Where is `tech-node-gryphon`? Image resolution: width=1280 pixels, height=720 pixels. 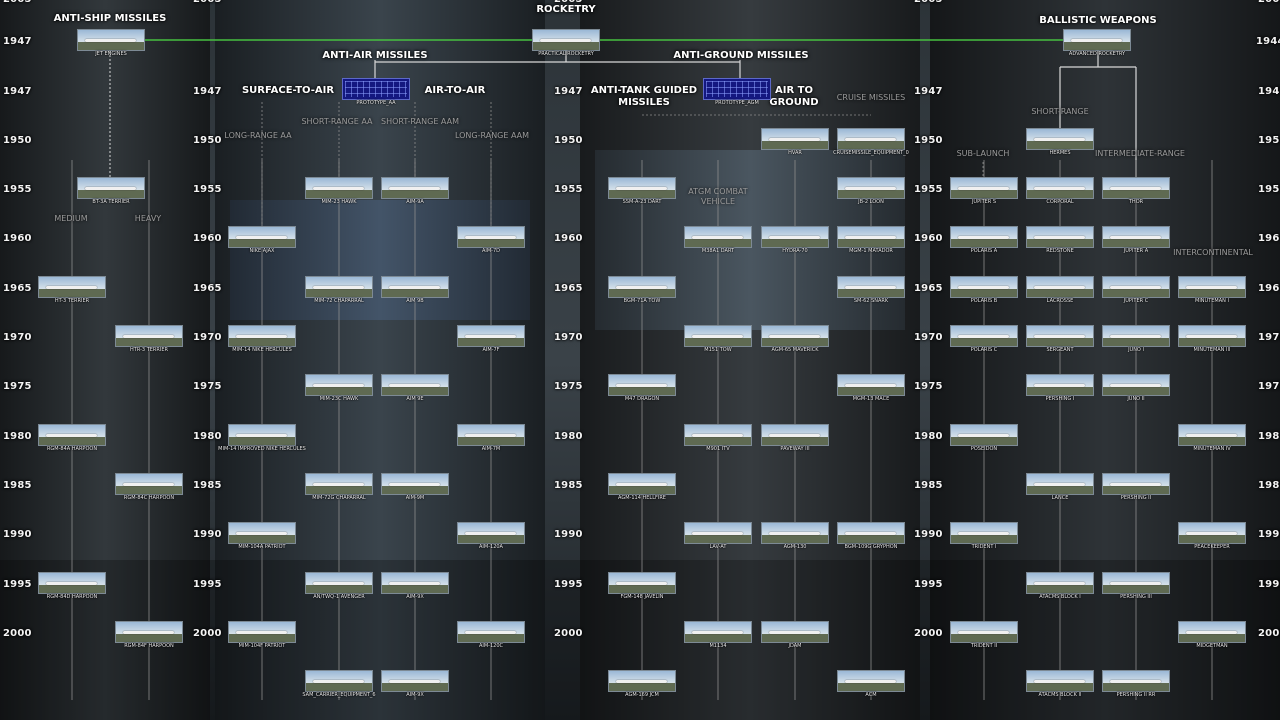
tech-node-gryphon is located at coordinates (871, 533).